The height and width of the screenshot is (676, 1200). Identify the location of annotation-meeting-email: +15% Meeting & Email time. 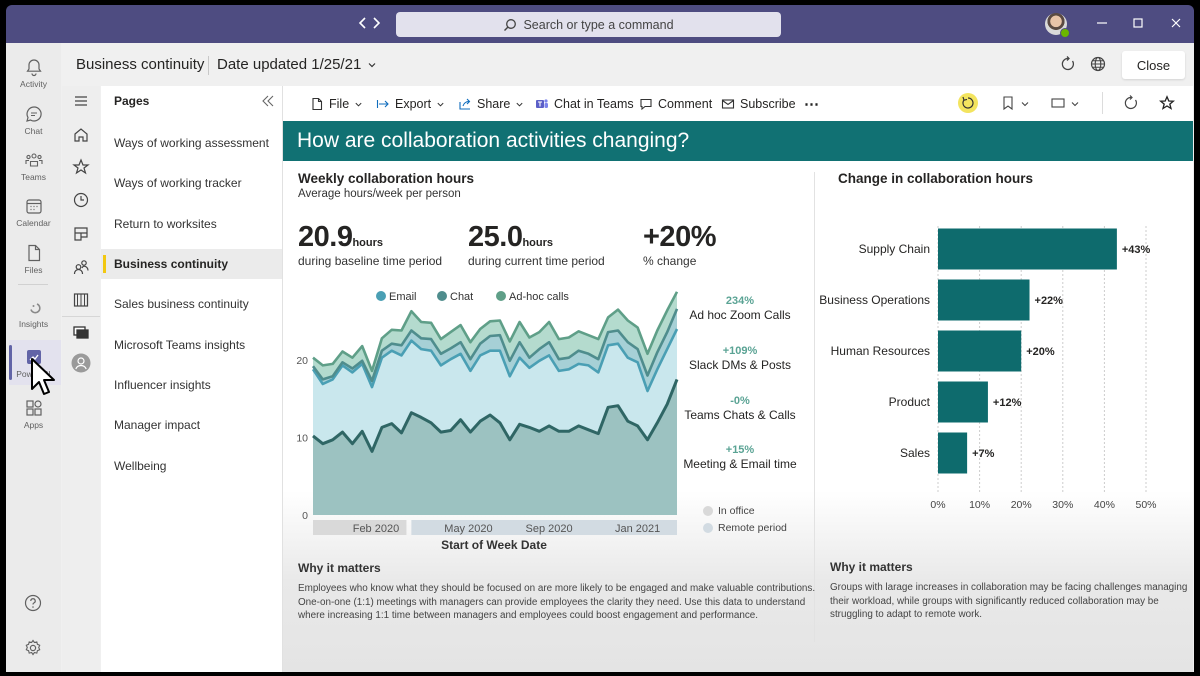
(740, 457).